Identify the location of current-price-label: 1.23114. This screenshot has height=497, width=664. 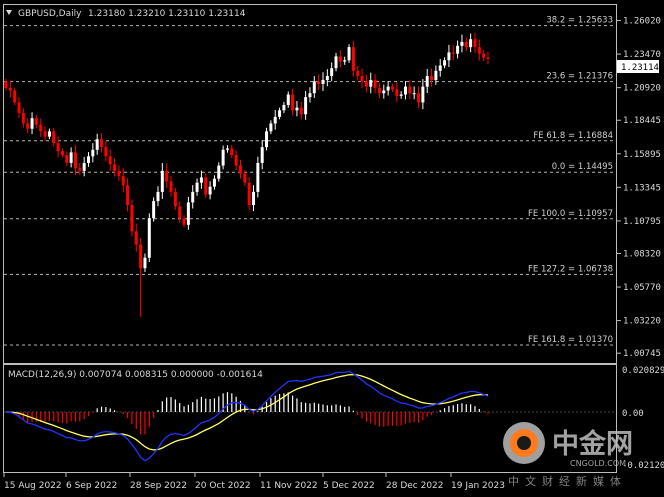
(640, 68).